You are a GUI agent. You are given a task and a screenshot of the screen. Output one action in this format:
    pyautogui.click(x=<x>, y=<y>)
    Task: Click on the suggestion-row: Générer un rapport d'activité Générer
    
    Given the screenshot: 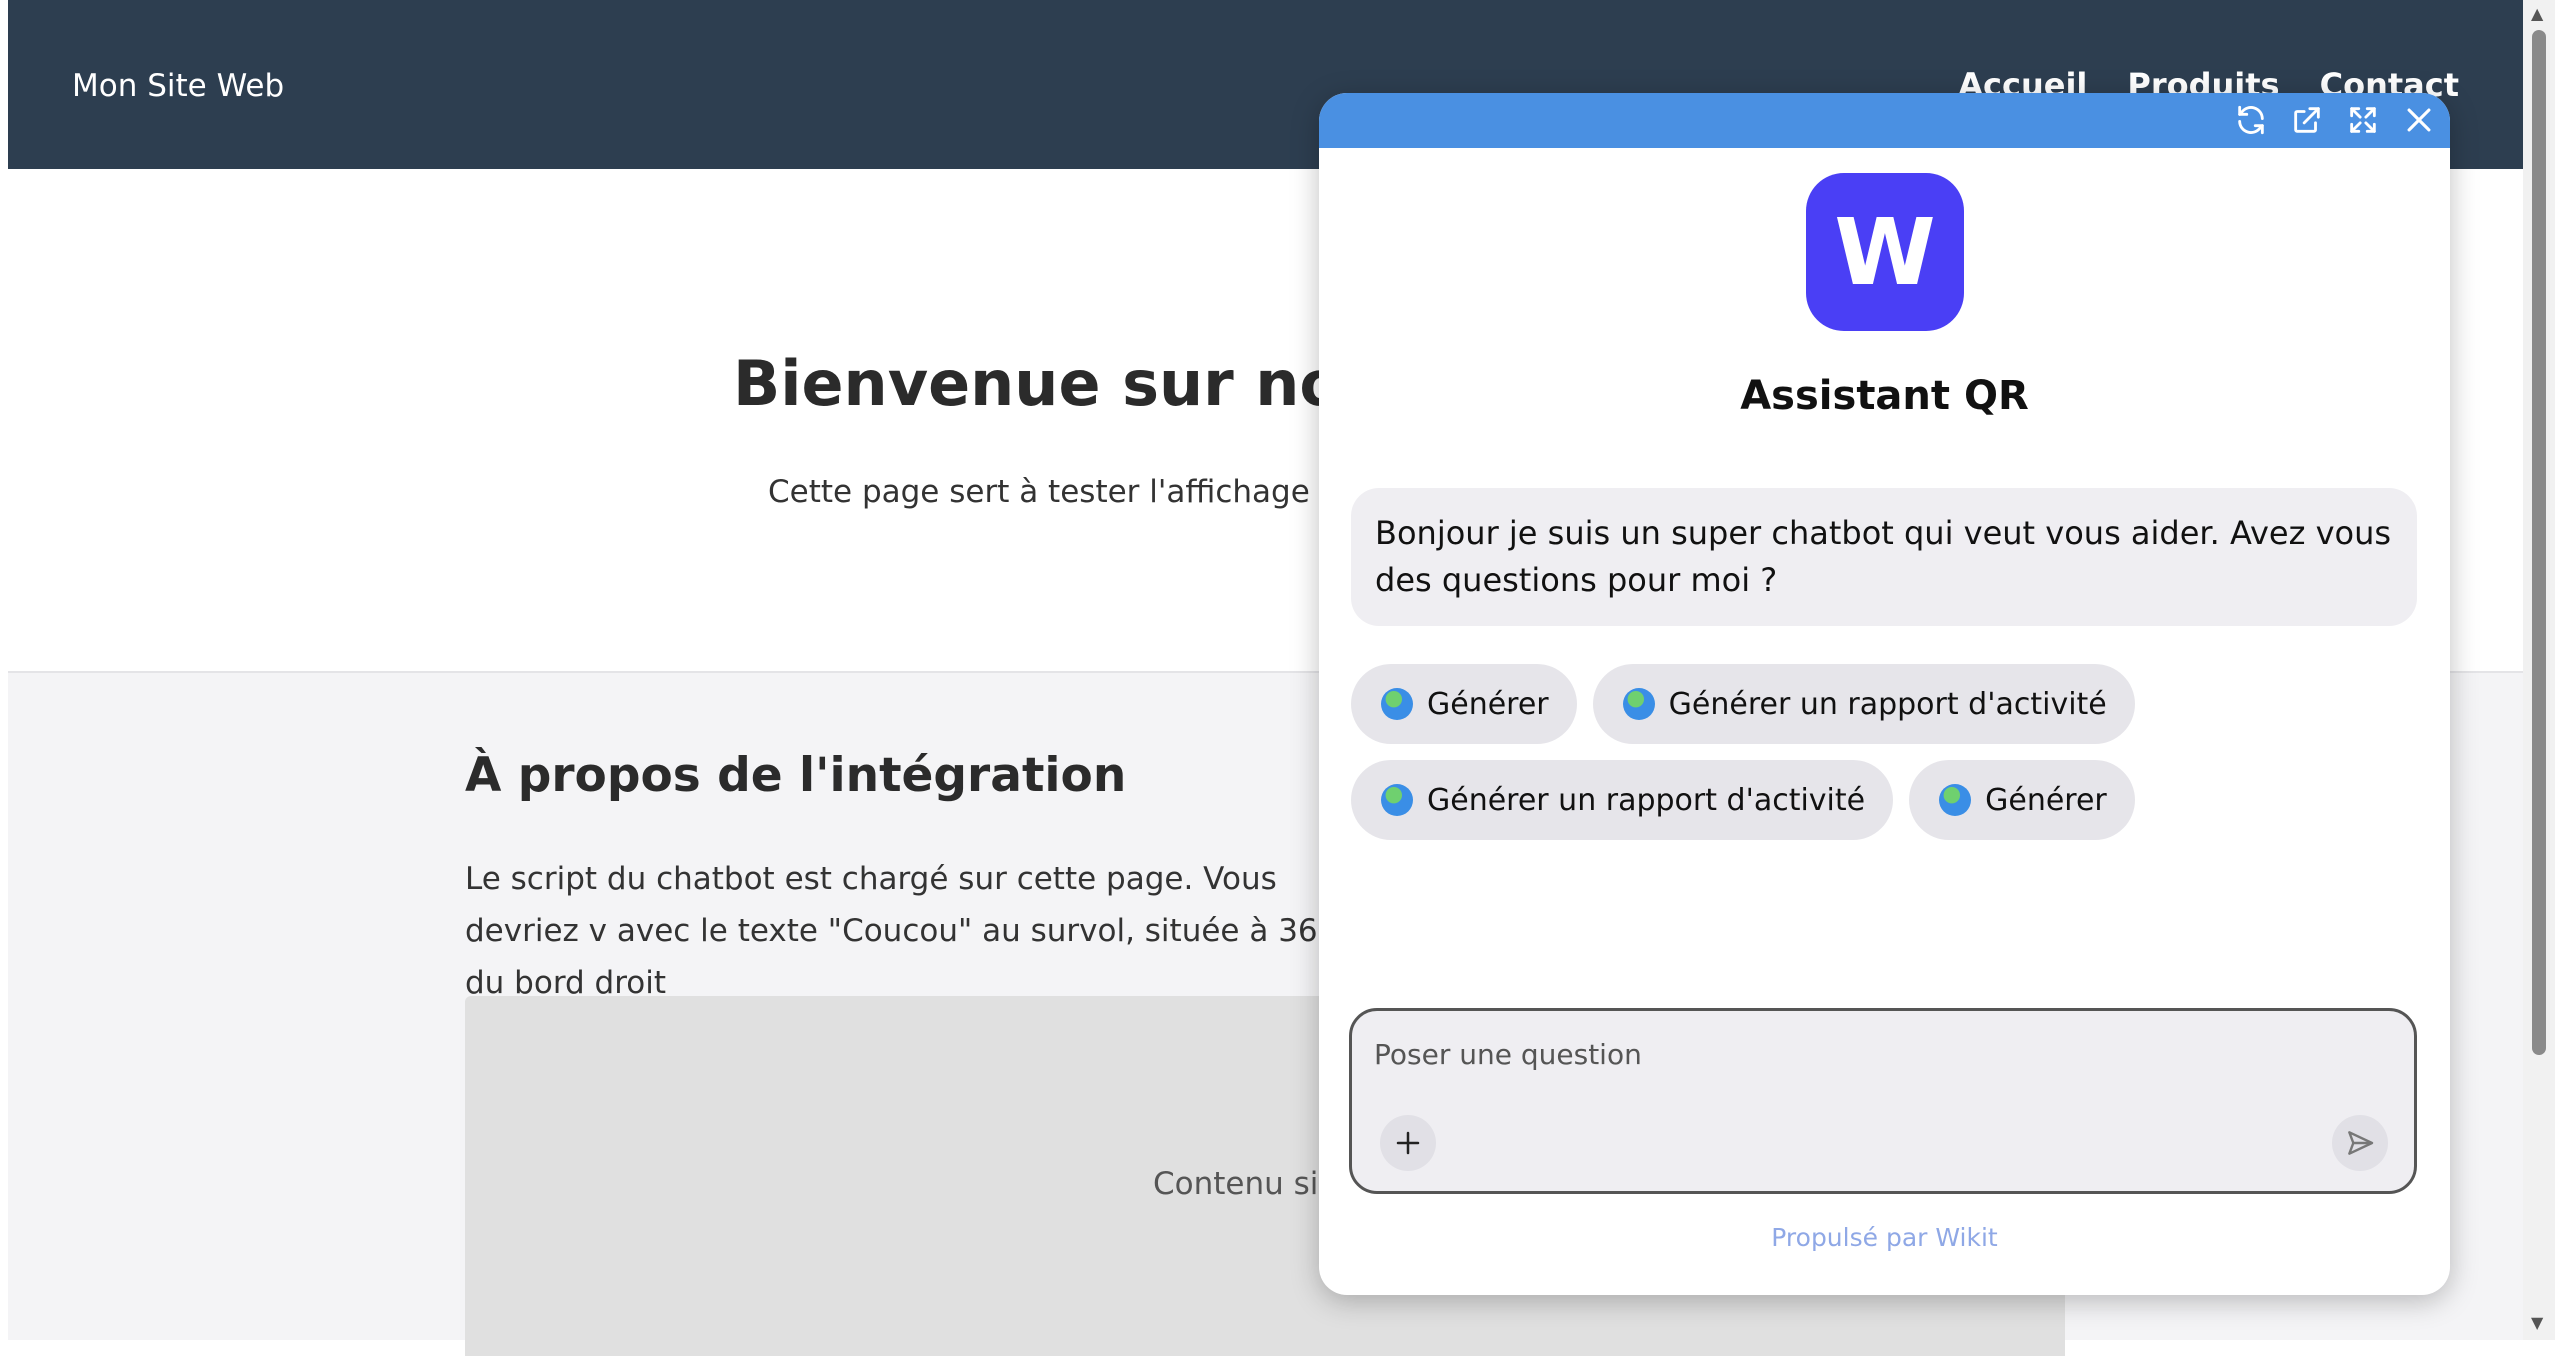 What is the action you would take?
    pyautogui.click(x=1886, y=800)
    